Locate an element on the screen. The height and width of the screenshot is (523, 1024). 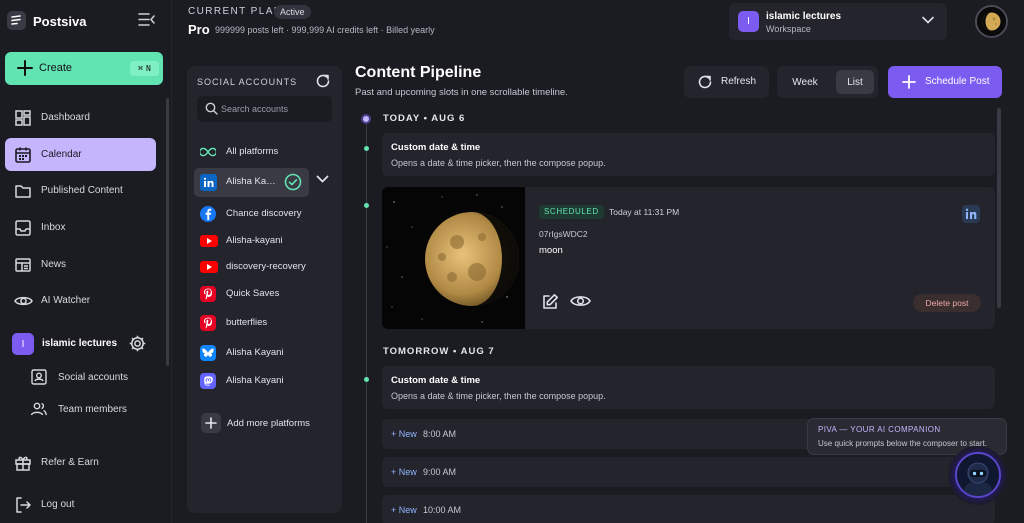
folder-icon is located at coordinates (23, 191).